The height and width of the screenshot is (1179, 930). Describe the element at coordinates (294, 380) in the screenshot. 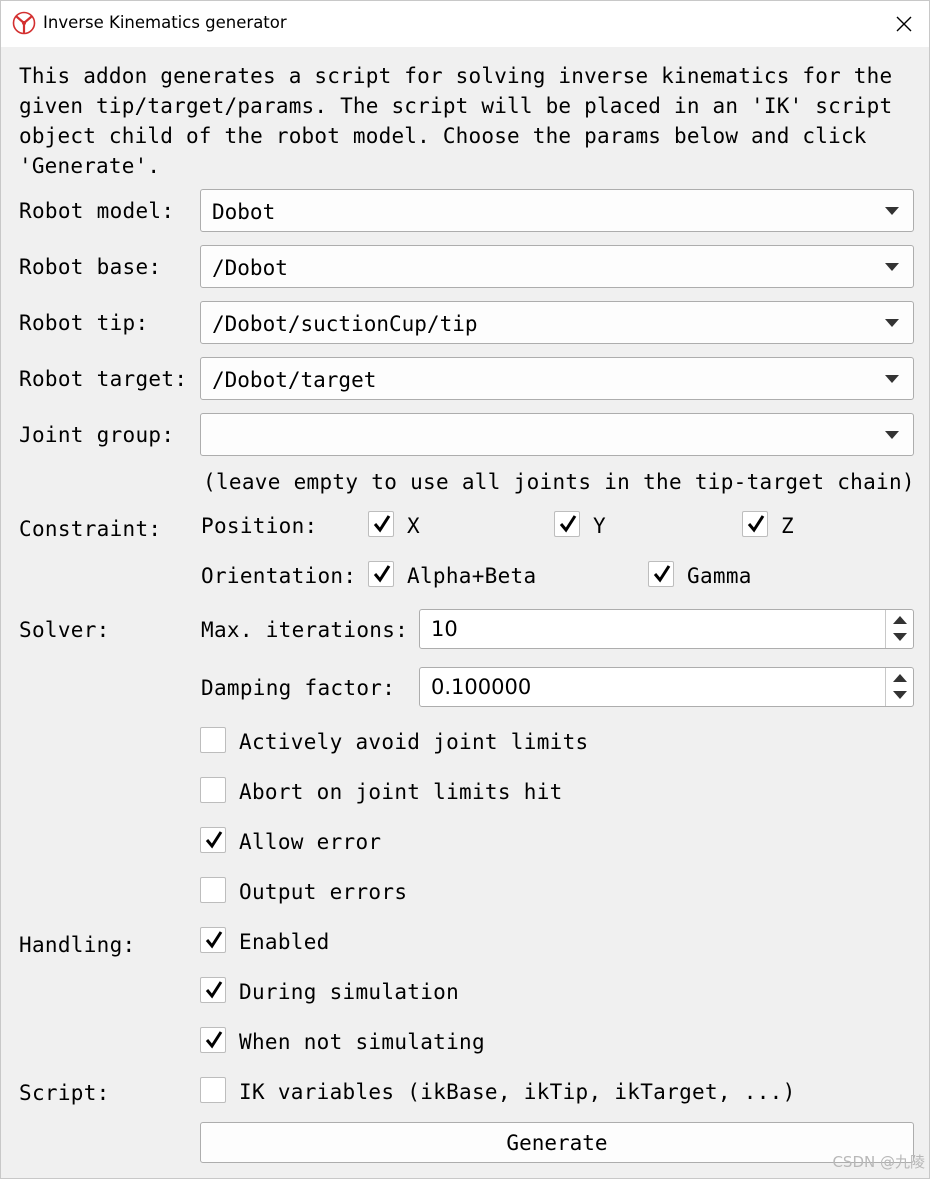

I see `robot-target-value: /Dobot/target` at that location.